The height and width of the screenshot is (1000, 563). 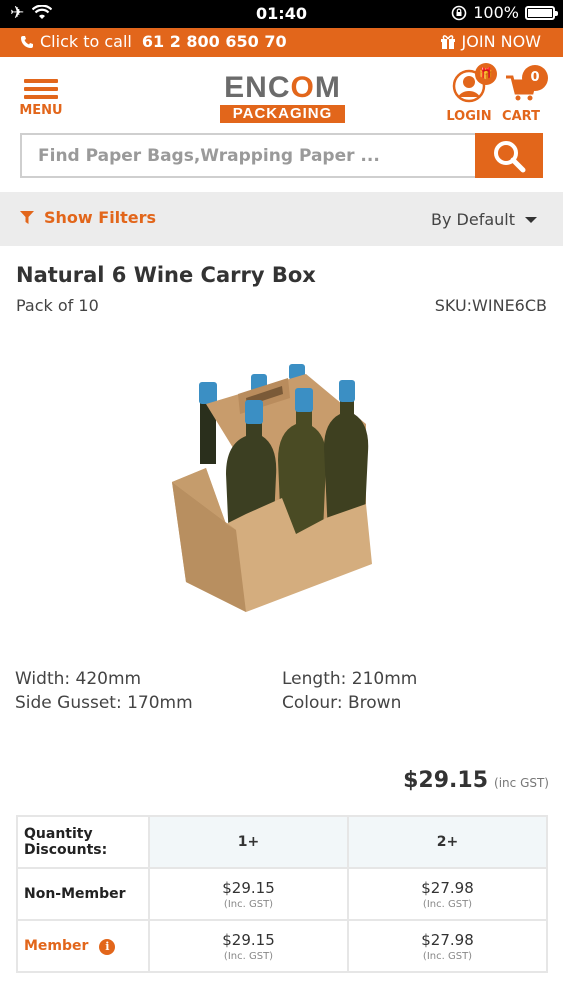 I want to click on menu-button: MENU, so click(x=41, y=98).